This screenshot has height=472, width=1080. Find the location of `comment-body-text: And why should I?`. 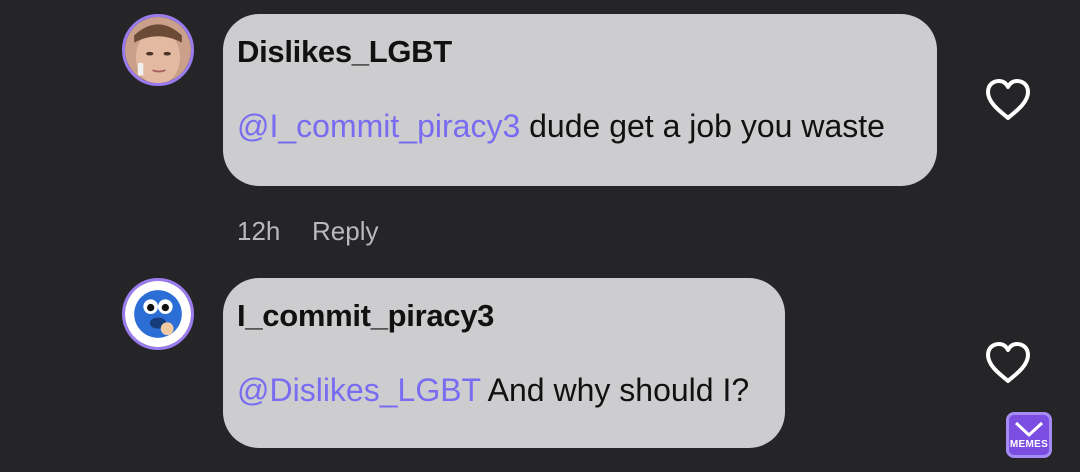

comment-body-text: And why should I? is located at coordinates (615, 390).